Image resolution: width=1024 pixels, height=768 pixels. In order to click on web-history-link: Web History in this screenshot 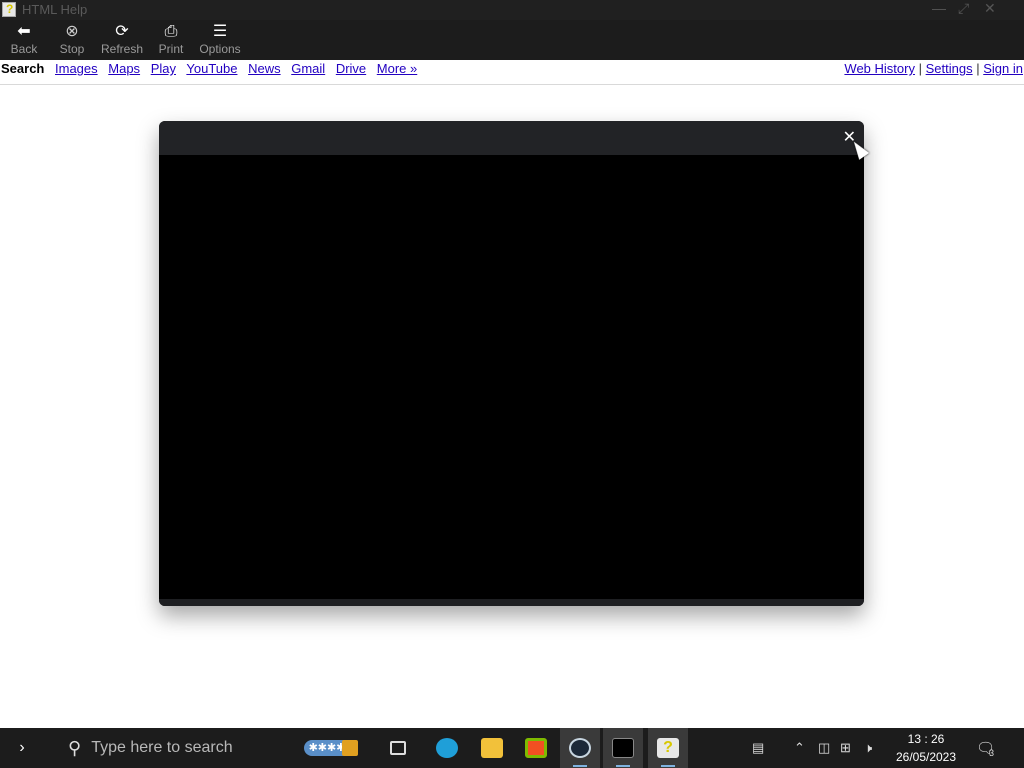, I will do `click(879, 68)`.